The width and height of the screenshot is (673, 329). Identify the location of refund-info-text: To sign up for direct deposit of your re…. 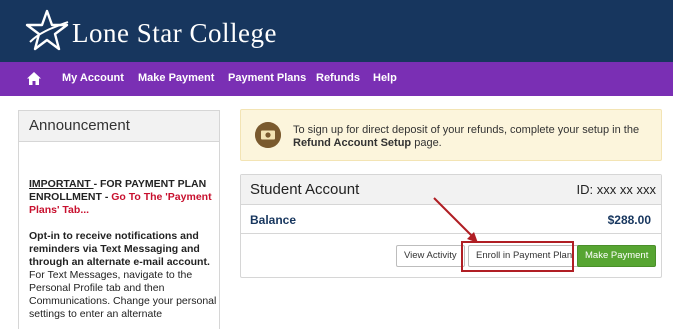
(473, 137).